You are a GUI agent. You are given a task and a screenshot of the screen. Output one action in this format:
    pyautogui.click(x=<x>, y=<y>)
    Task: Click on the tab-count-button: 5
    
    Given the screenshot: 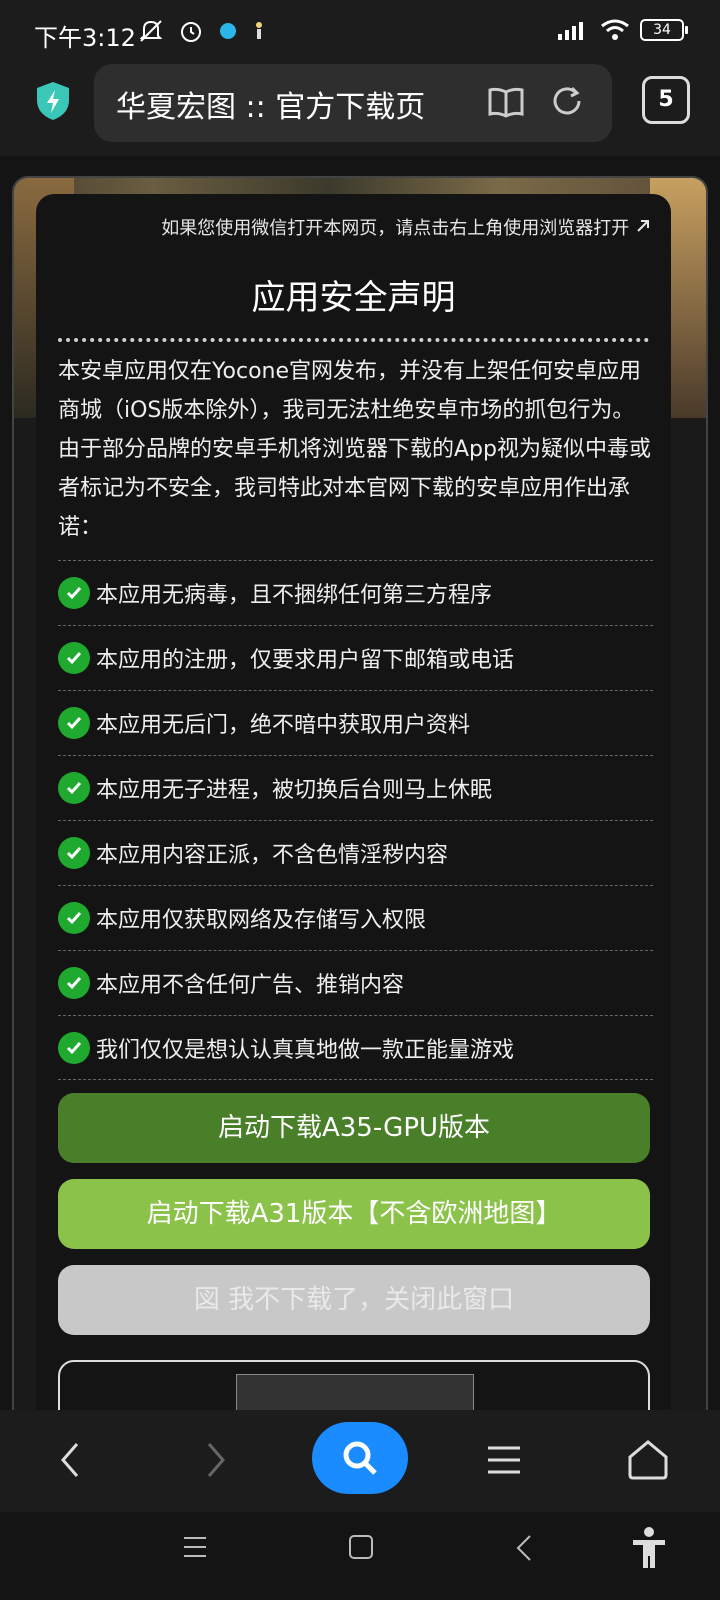 What is the action you would take?
    pyautogui.click(x=666, y=100)
    